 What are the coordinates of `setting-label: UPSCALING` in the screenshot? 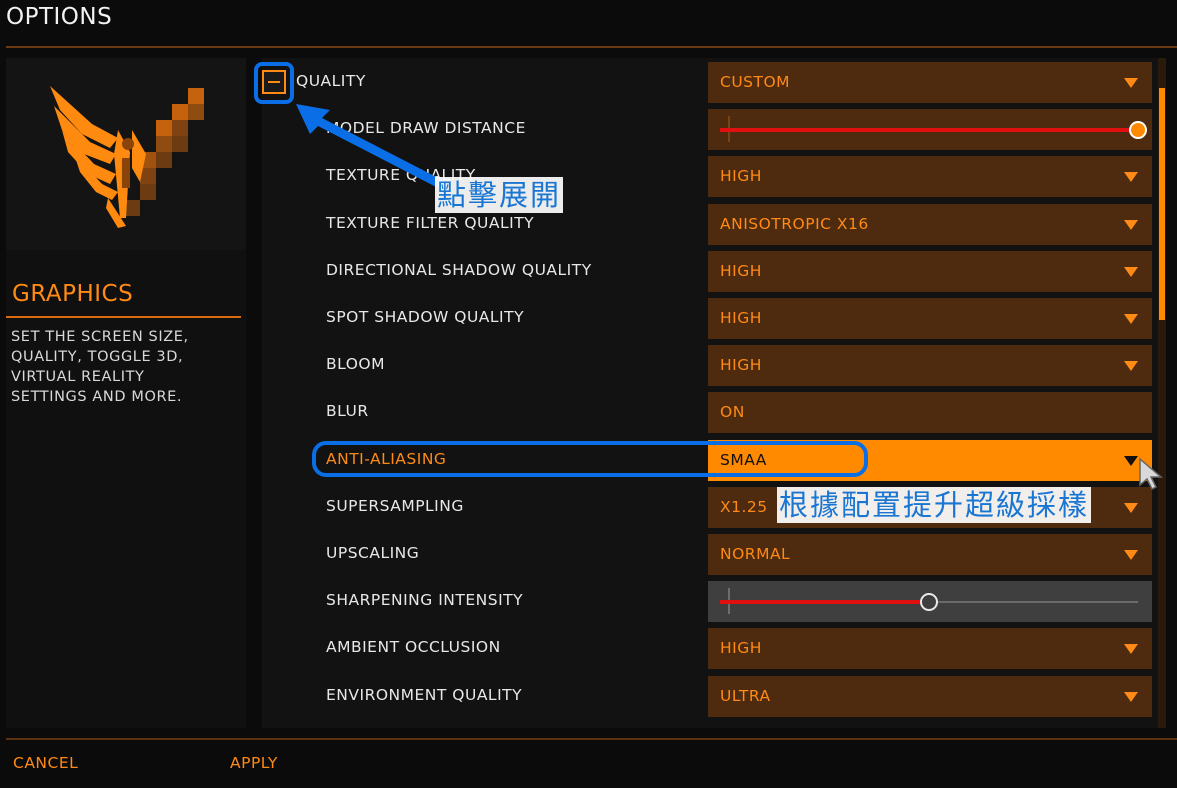 It's located at (373, 553).